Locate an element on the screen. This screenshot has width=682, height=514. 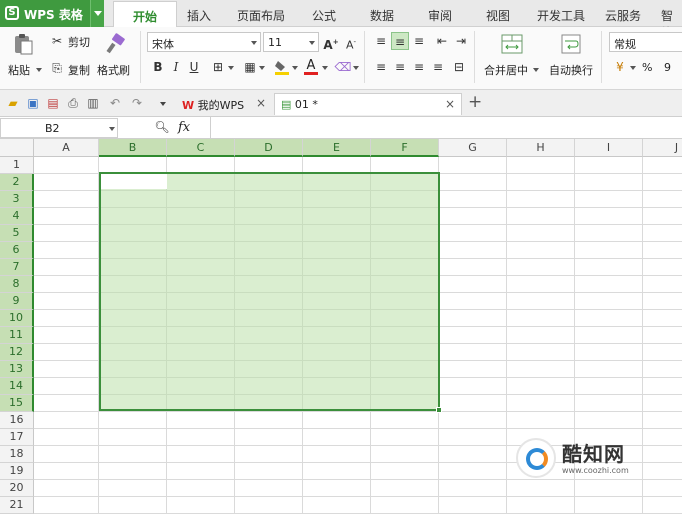
clear-format-icon: ⌫ is located at coordinates (343, 67).